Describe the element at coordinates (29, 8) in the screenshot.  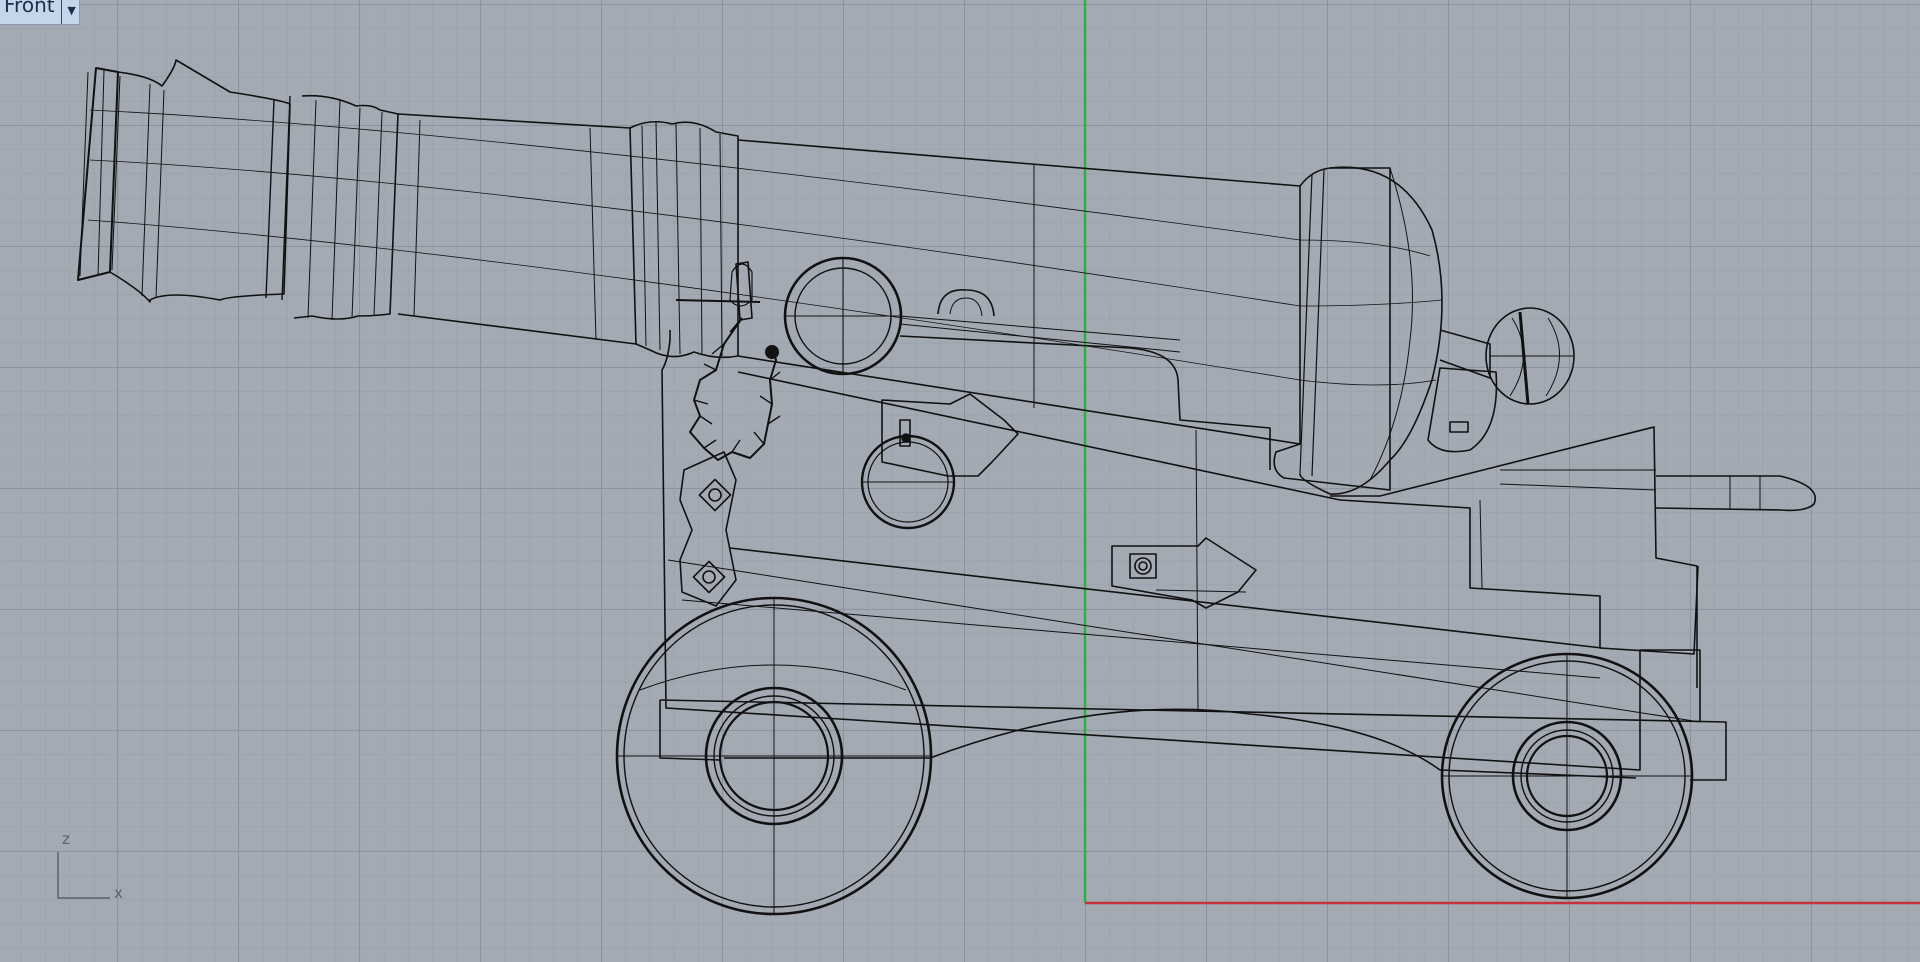
I see `viewport-title-label: Front` at that location.